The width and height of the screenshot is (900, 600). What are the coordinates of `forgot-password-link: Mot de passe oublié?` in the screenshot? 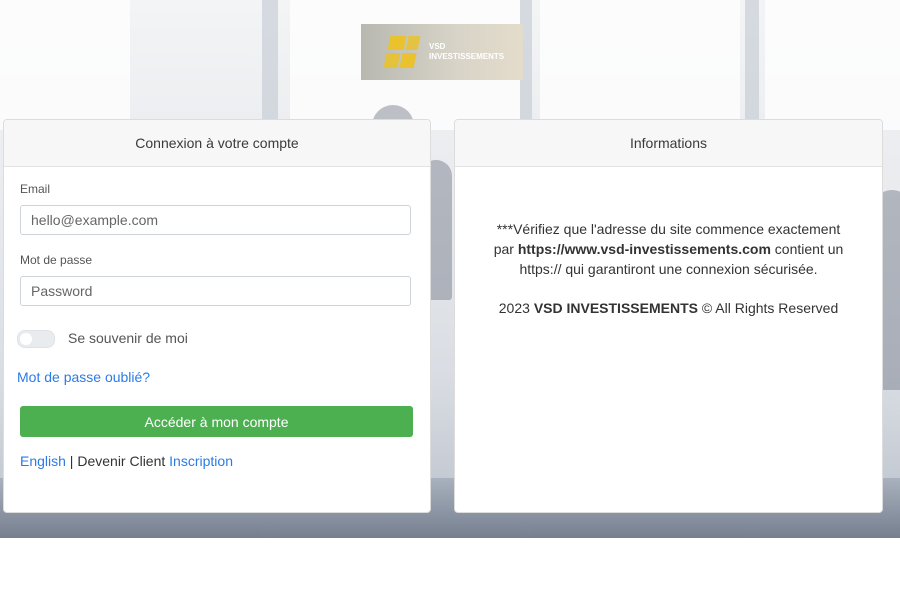 It's located at (83, 377).